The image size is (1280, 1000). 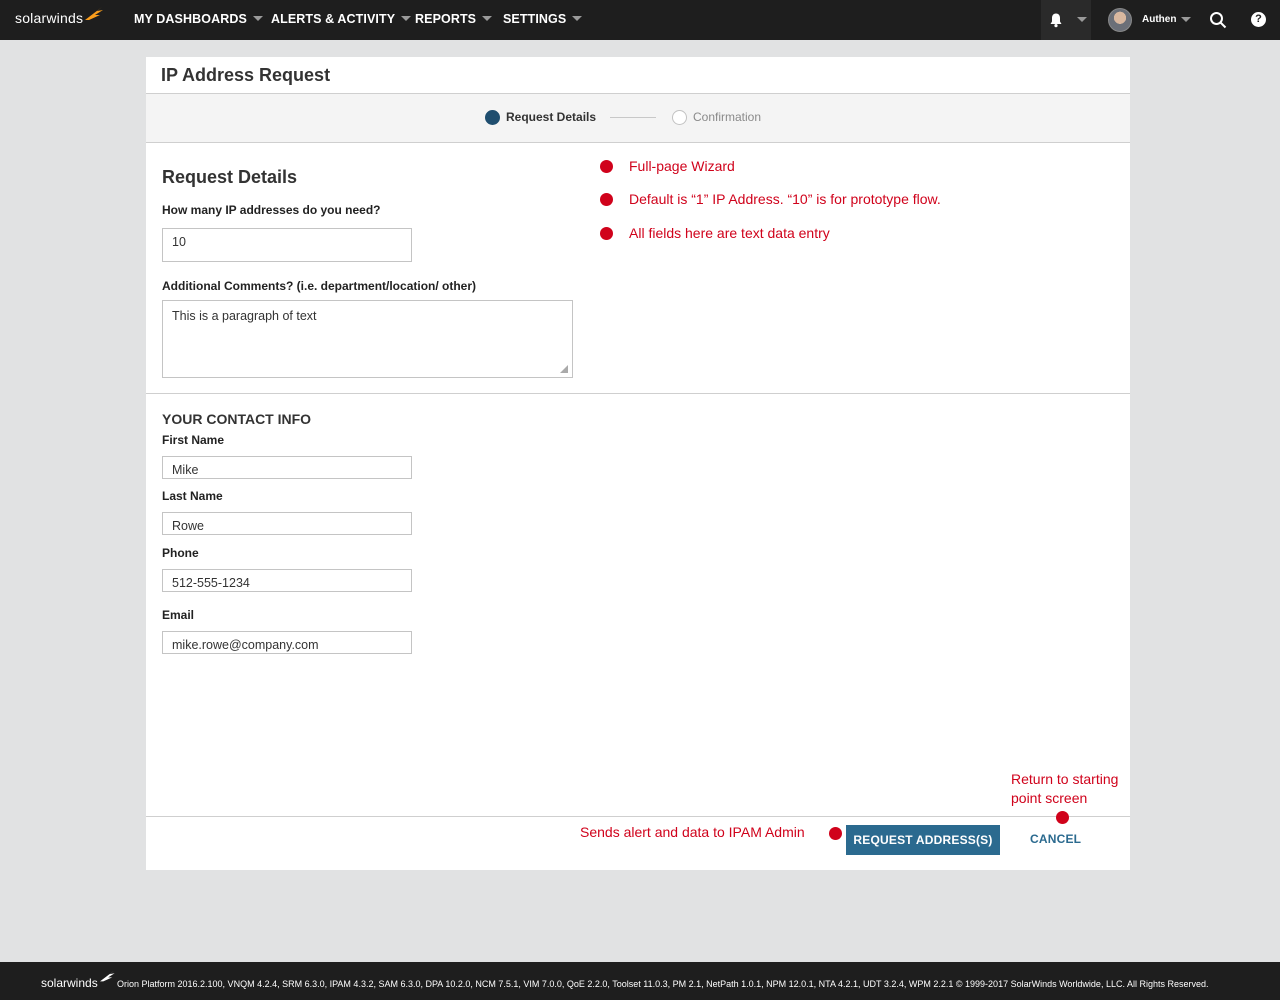 What do you see at coordinates (178, 615) in the screenshot?
I see `email-label: Email` at bounding box center [178, 615].